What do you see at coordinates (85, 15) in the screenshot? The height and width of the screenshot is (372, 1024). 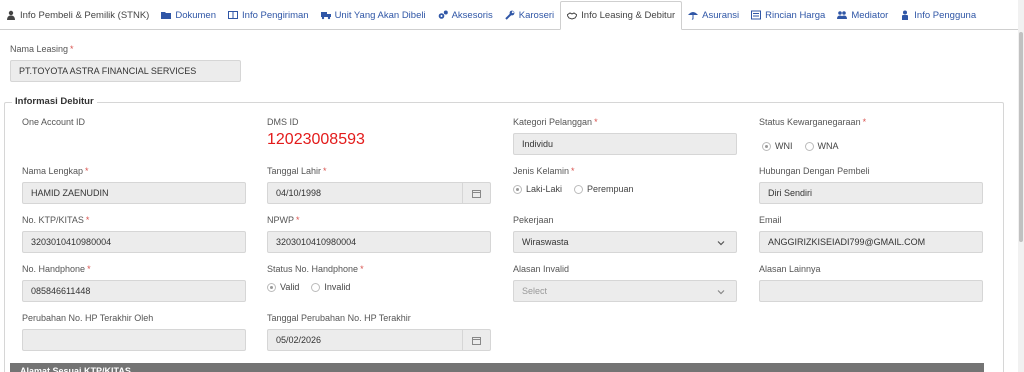 I see `tab-label: Info Pembeli & Pemilik (STNK)` at bounding box center [85, 15].